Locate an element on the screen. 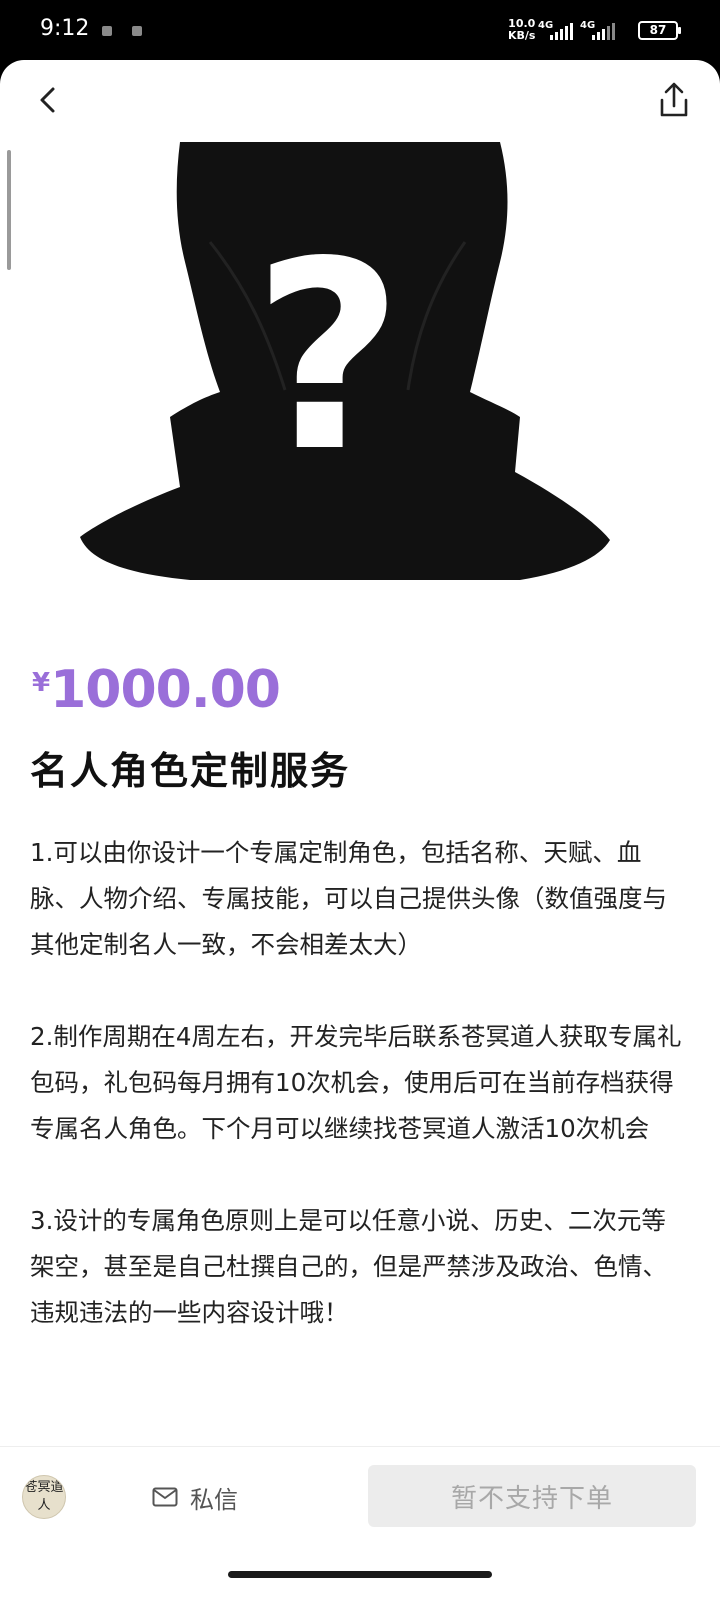  product-title: 名人角色定制服务 is located at coordinates (190, 771).